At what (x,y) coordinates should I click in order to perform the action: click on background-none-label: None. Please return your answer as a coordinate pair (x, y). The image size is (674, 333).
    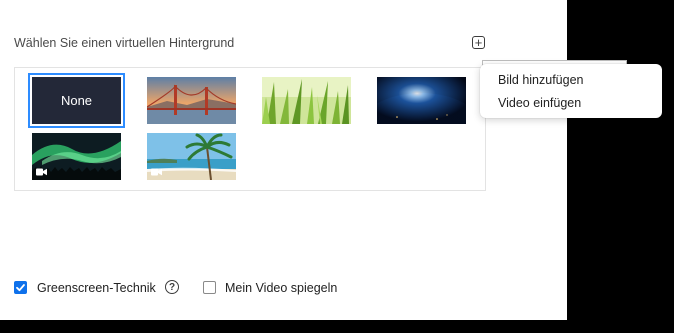
    Looking at the image, I should click on (76, 100).